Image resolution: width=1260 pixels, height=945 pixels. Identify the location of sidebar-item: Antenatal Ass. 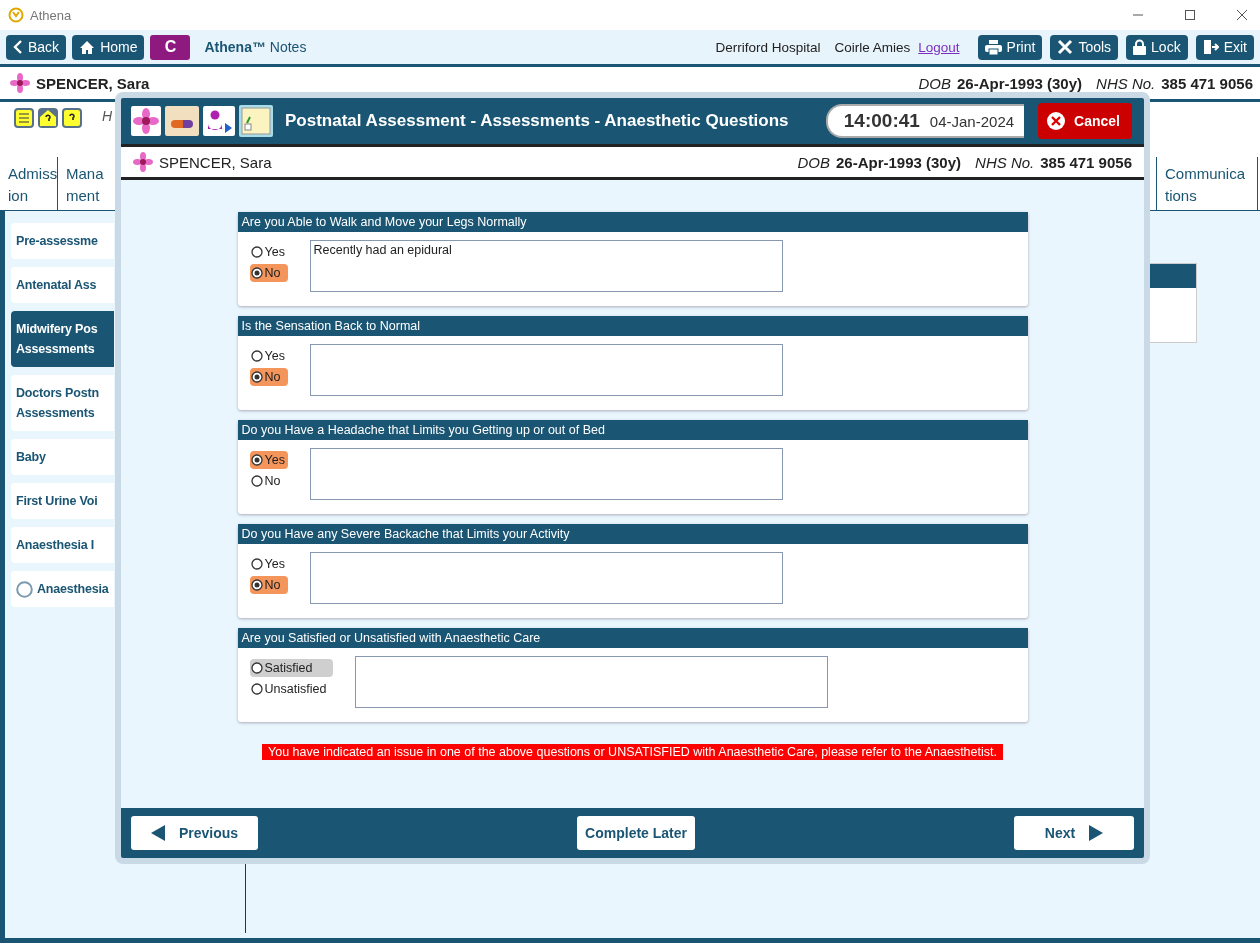
(62, 285).